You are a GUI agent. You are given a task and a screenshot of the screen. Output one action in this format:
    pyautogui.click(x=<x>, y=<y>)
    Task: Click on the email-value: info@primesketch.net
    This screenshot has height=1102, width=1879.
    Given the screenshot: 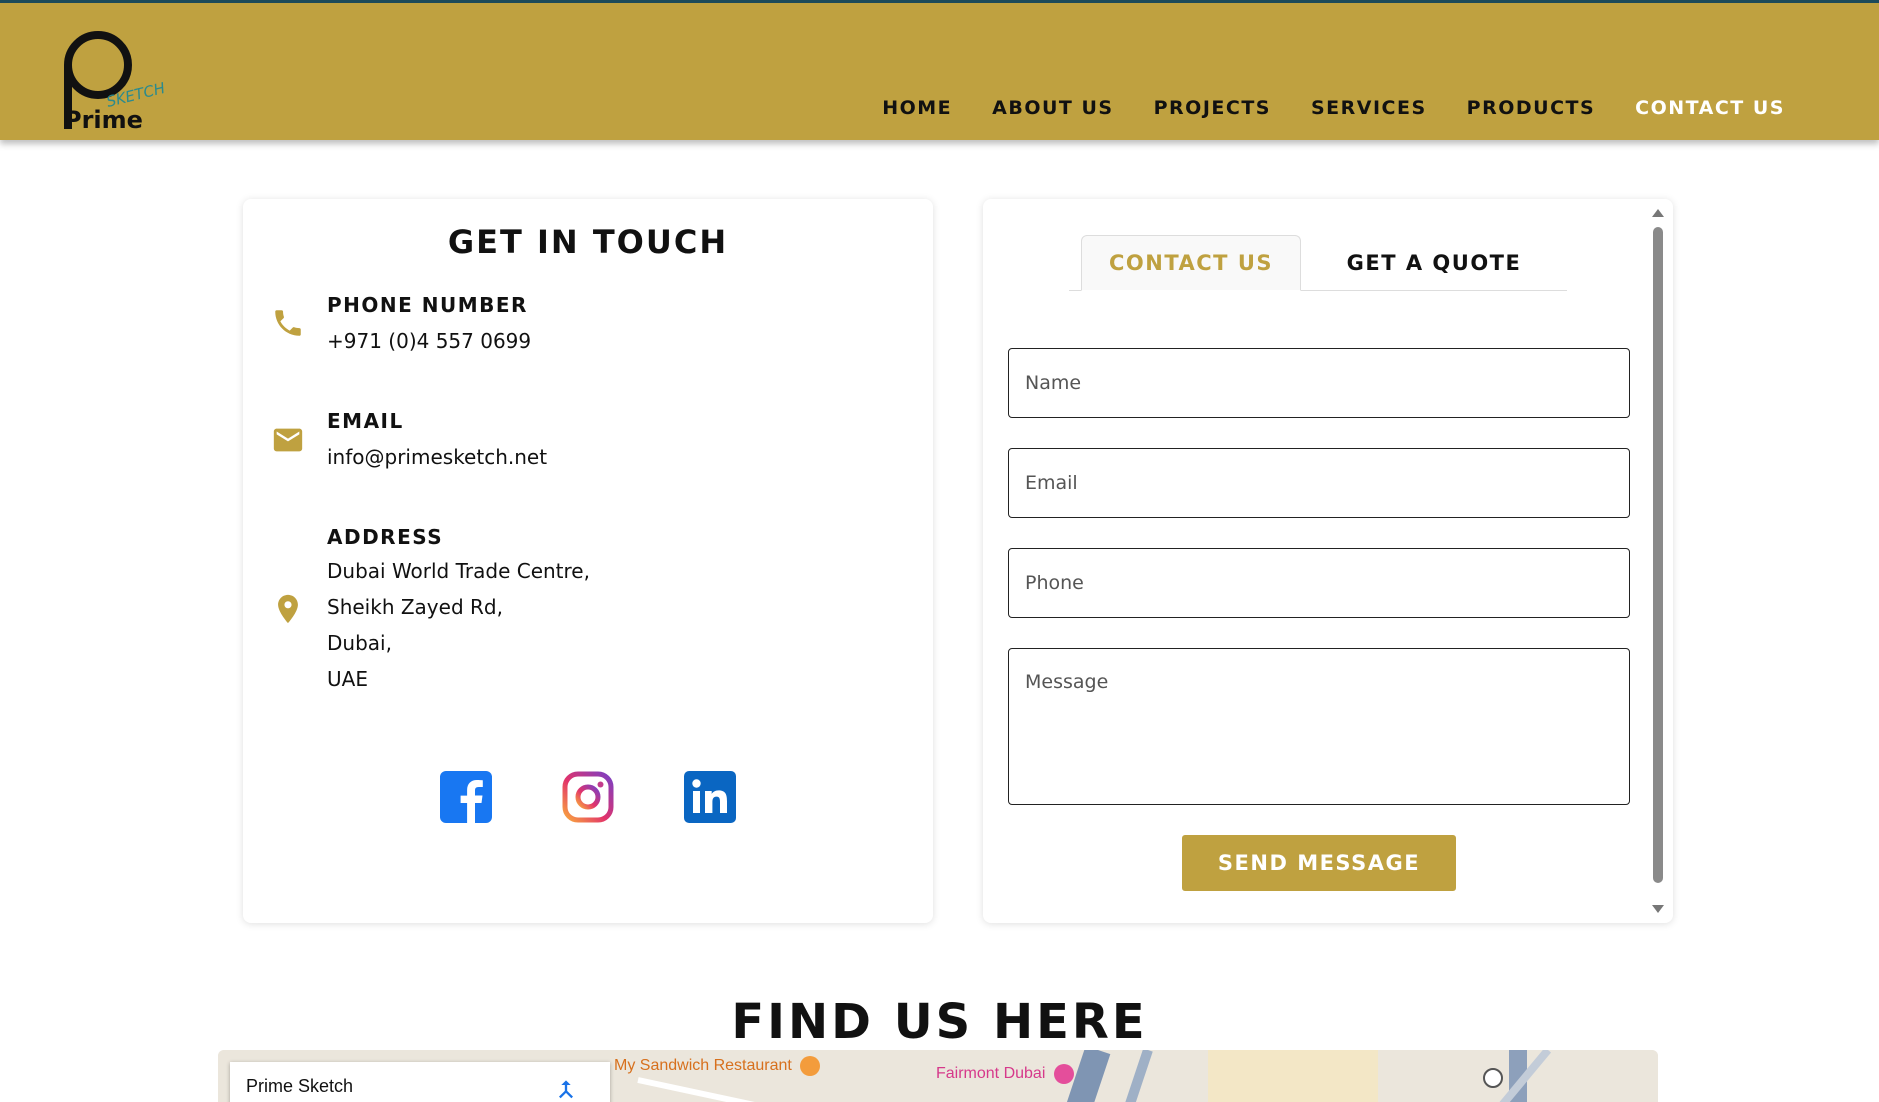 What is the action you would take?
    pyautogui.click(x=437, y=457)
    